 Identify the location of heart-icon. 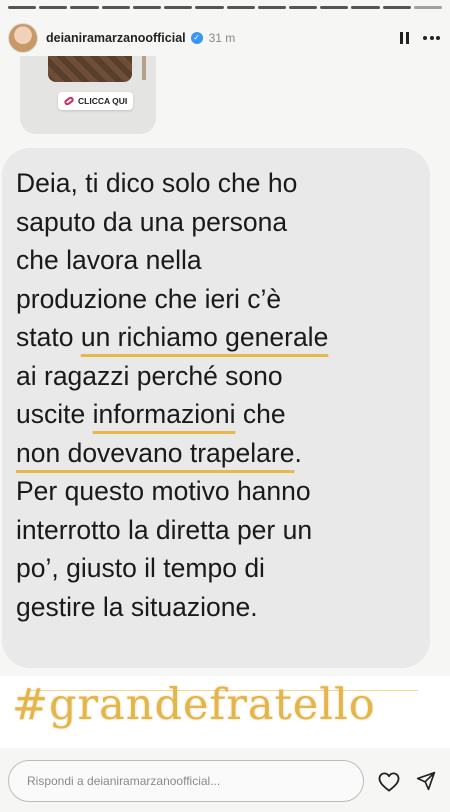
(389, 782).